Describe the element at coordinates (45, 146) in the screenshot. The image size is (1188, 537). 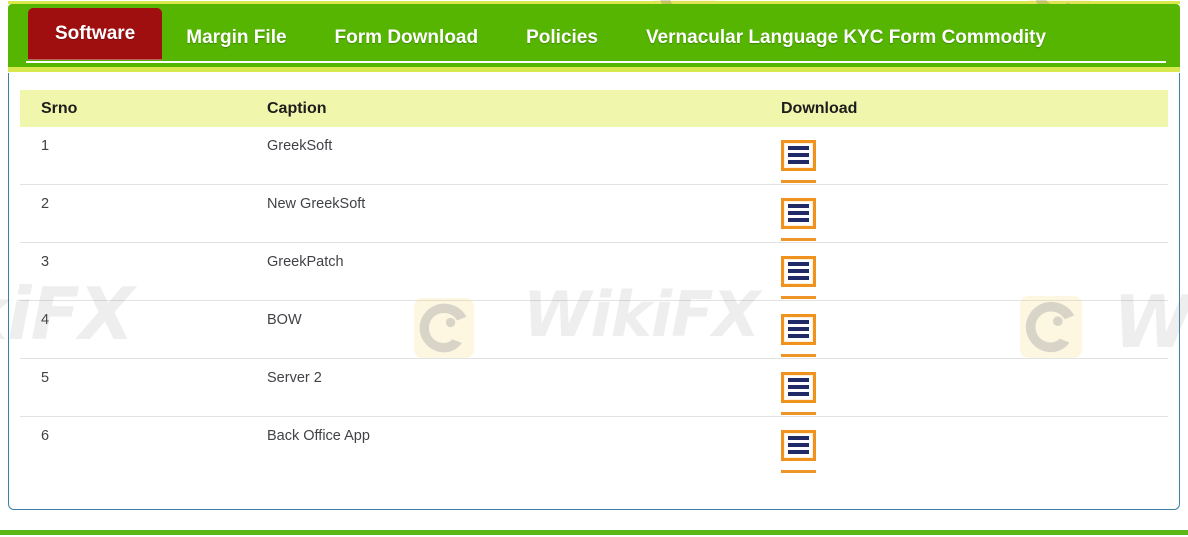
I see `cell-srno: 1` at that location.